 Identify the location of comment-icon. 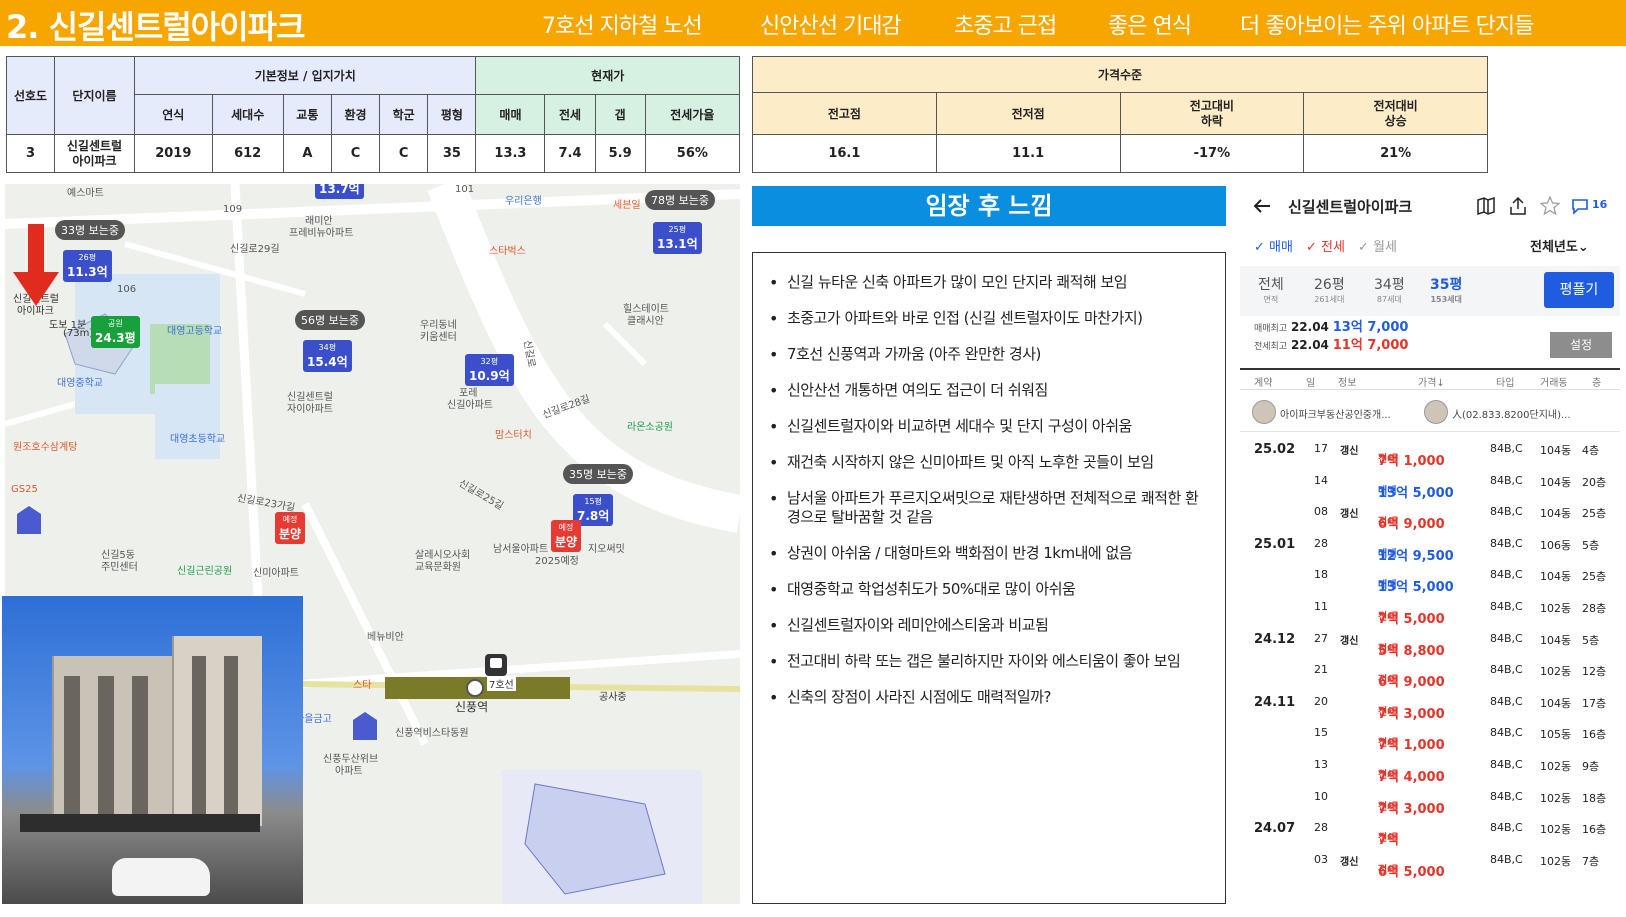
(1580, 206).